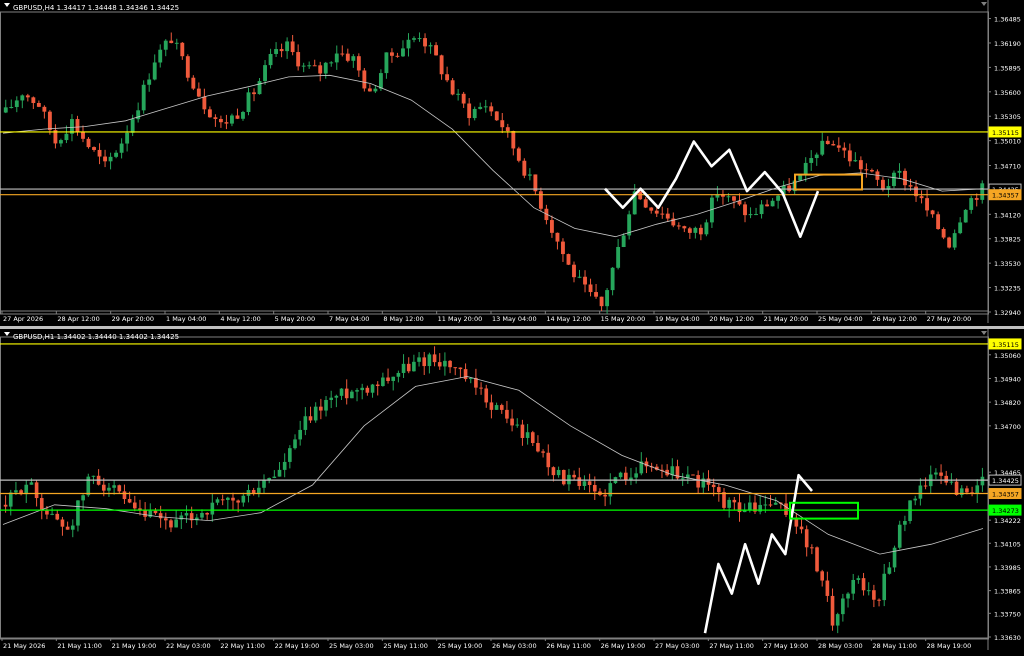  Describe the element at coordinates (984, 4) in the screenshot. I see `scroll-marker-icon` at that location.